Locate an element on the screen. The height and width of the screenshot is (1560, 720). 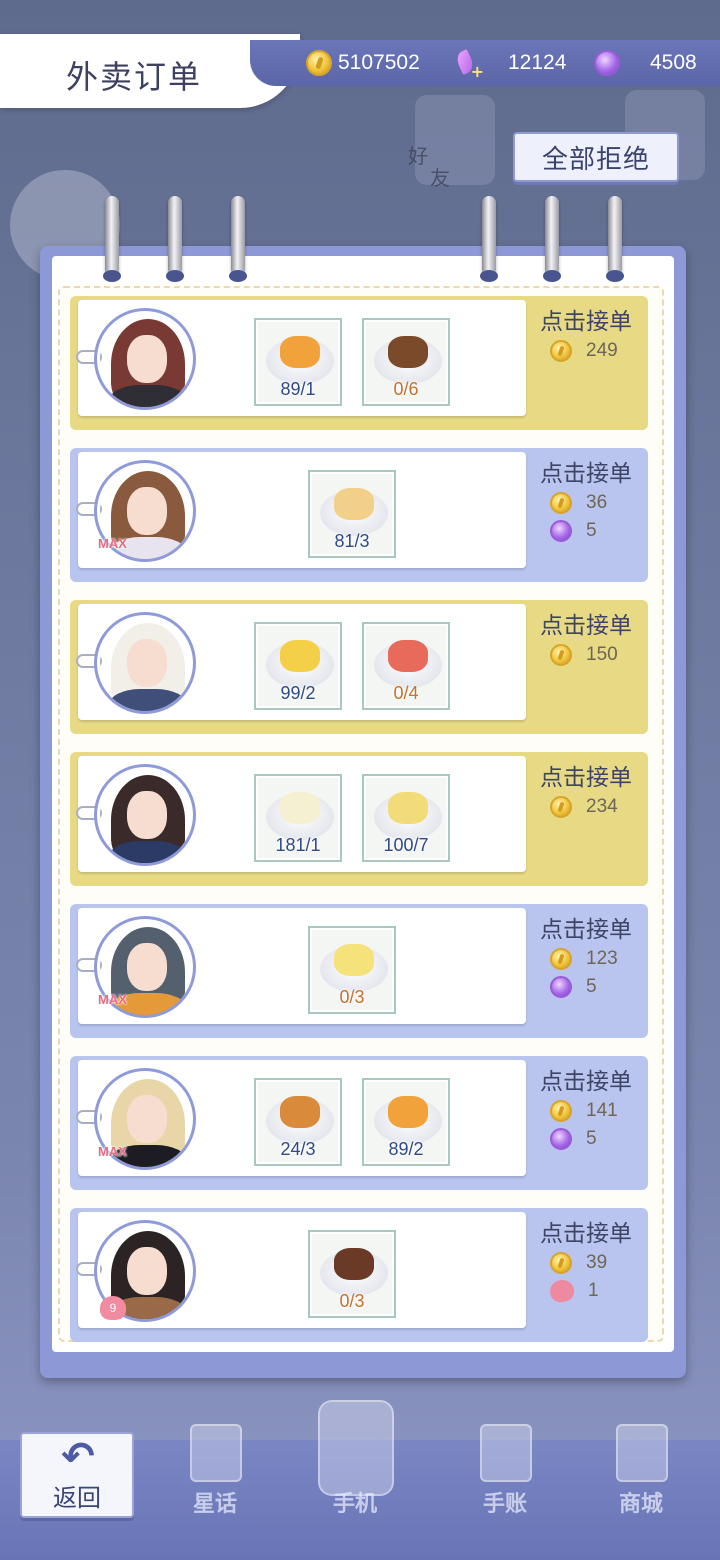
dish-slot: 100/7 is located at coordinates (406, 818).